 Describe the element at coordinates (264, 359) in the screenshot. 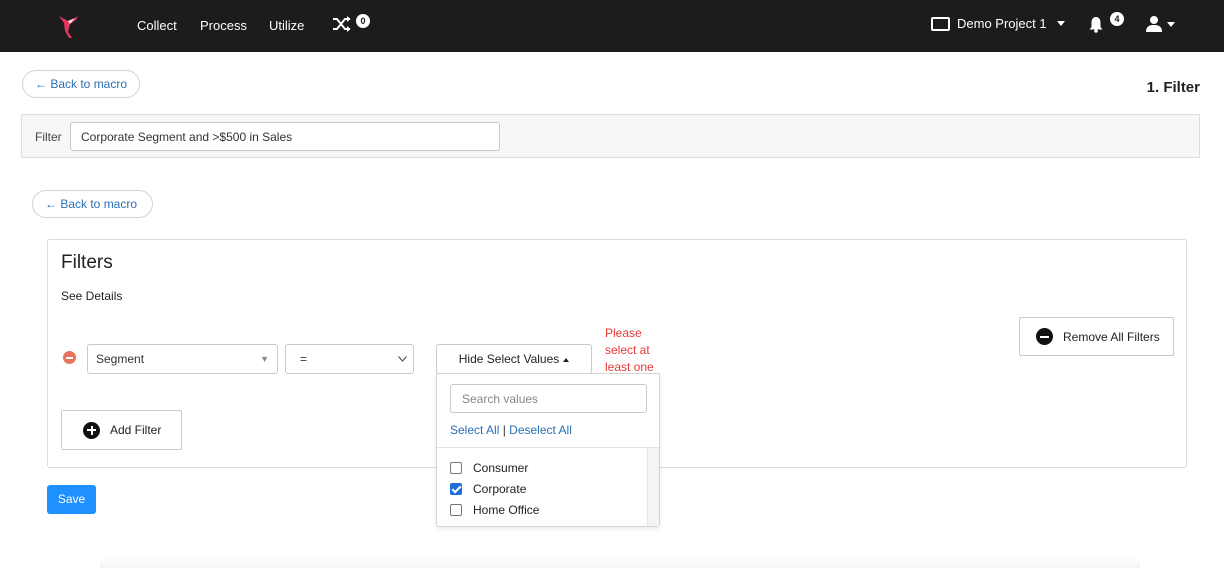

I see `select-arrow-icon: ▼` at that location.